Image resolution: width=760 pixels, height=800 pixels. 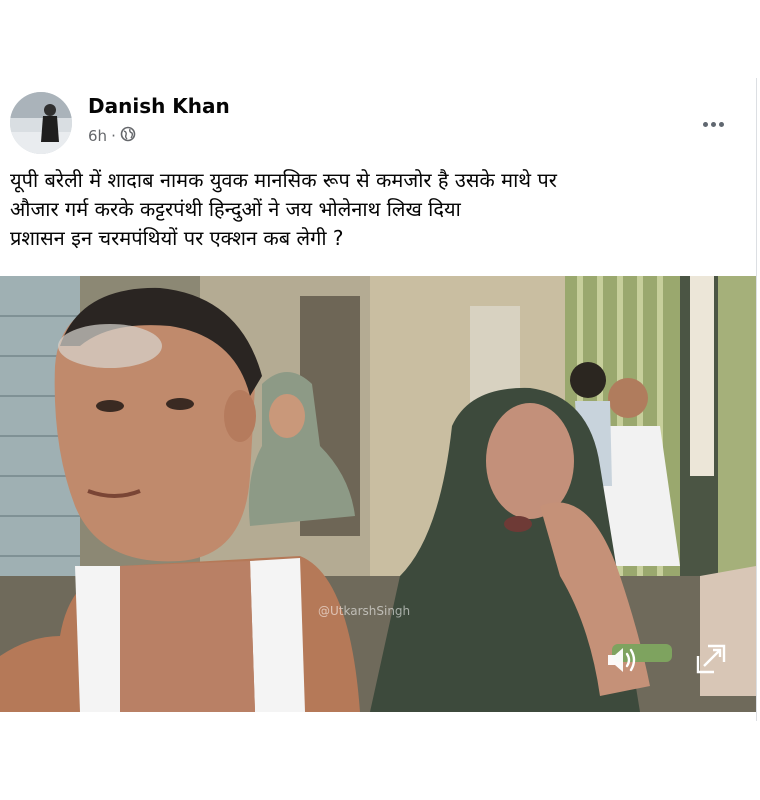 What do you see at coordinates (41, 123) in the screenshot?
I see `avatar` at bounding box center [41, 123].